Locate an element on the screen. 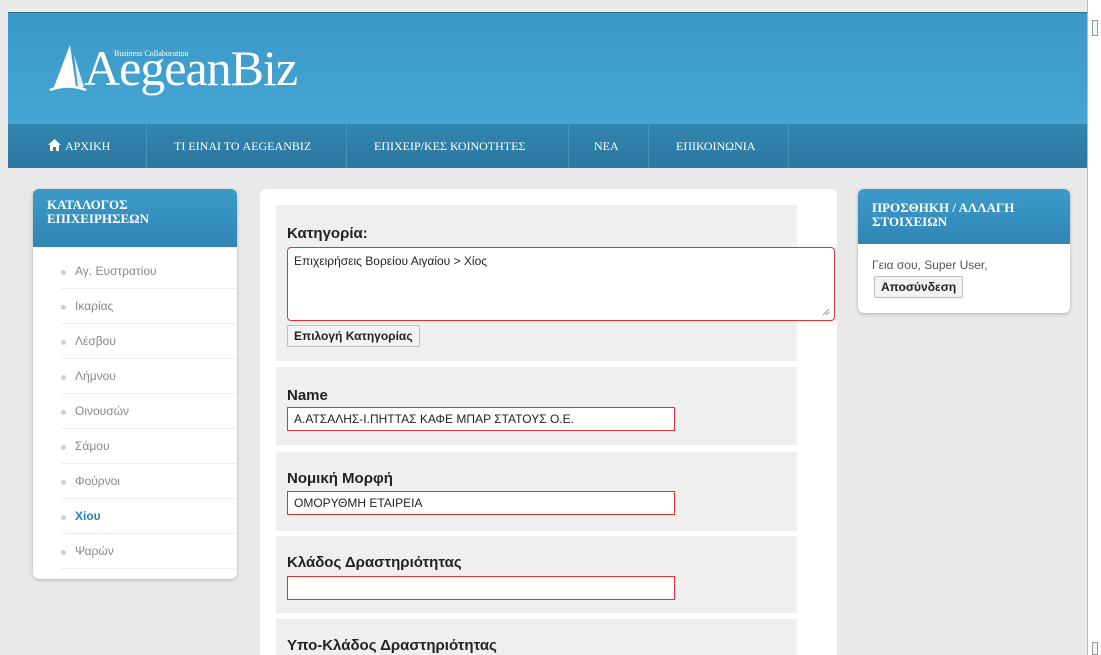 This screenshot has width=1101, height=655. catalog-item-label: Ψαρών is located at coordinates (94, 551).